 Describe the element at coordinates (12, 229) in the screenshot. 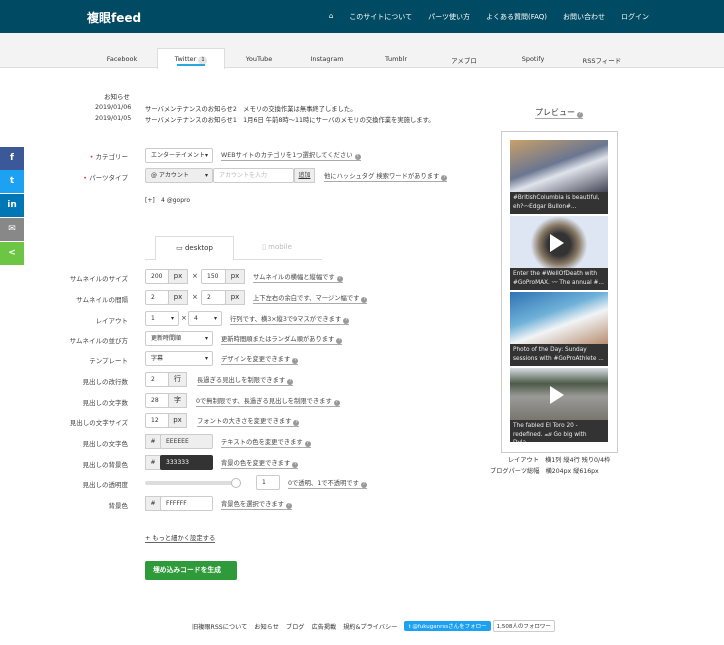

I see `mail-share-icon: ✉` at that location.